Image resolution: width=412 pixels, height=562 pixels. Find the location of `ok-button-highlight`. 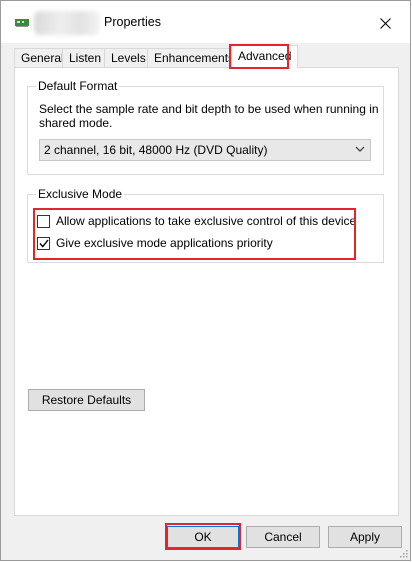

ok-button-highlight is located at coordinates (203, 536).